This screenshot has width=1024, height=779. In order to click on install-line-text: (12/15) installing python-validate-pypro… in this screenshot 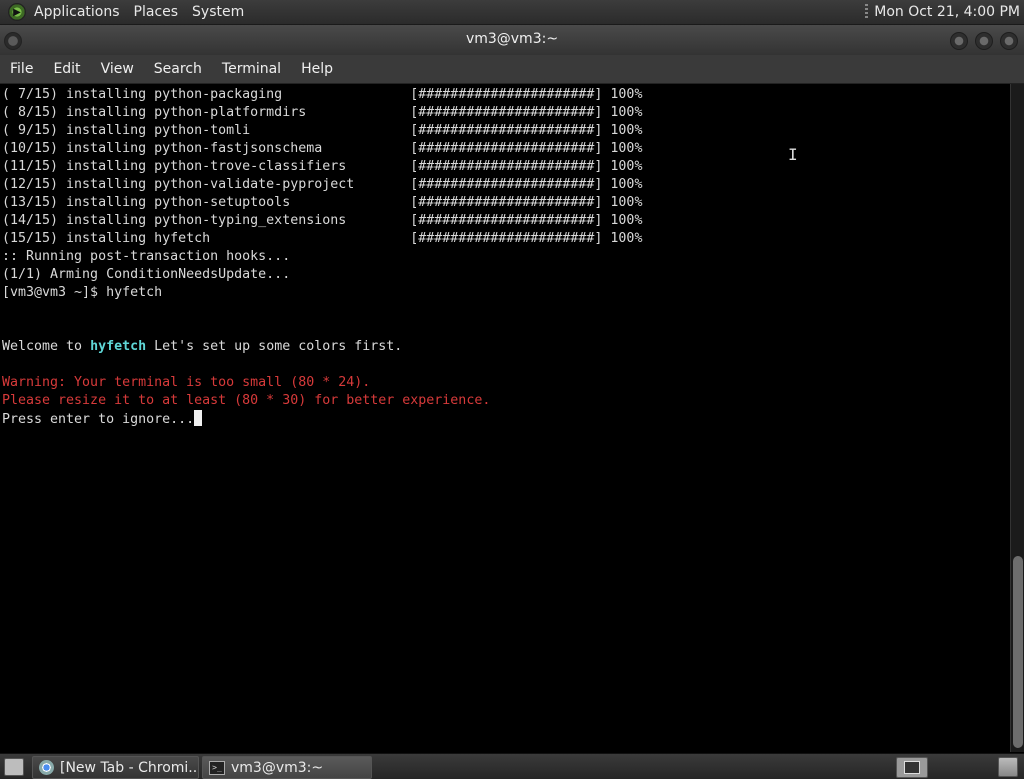, I will do `click(206, 184)`.